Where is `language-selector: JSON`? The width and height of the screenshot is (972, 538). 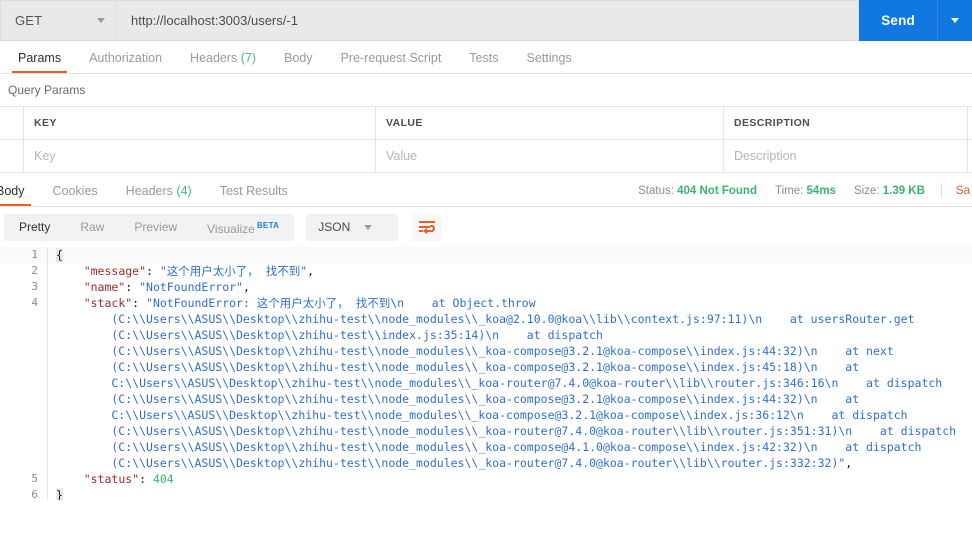 language-selector: JSON is located at coordinates (352, 227).